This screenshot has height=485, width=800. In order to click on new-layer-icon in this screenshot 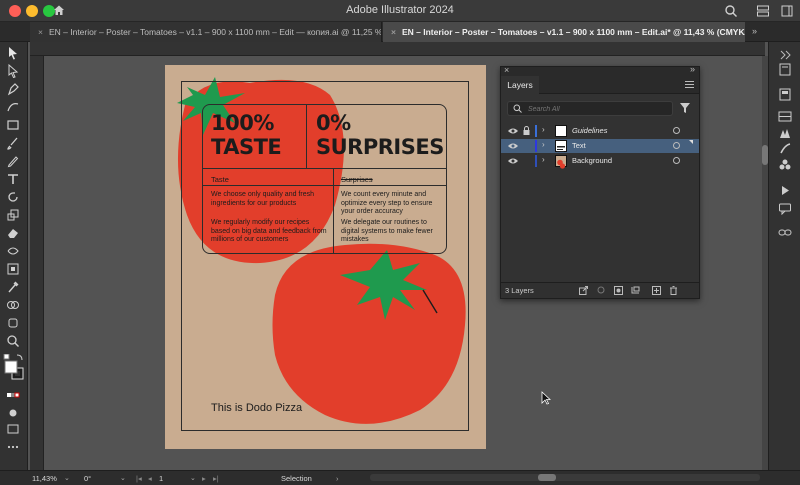, I will do `click(656, 290)`.